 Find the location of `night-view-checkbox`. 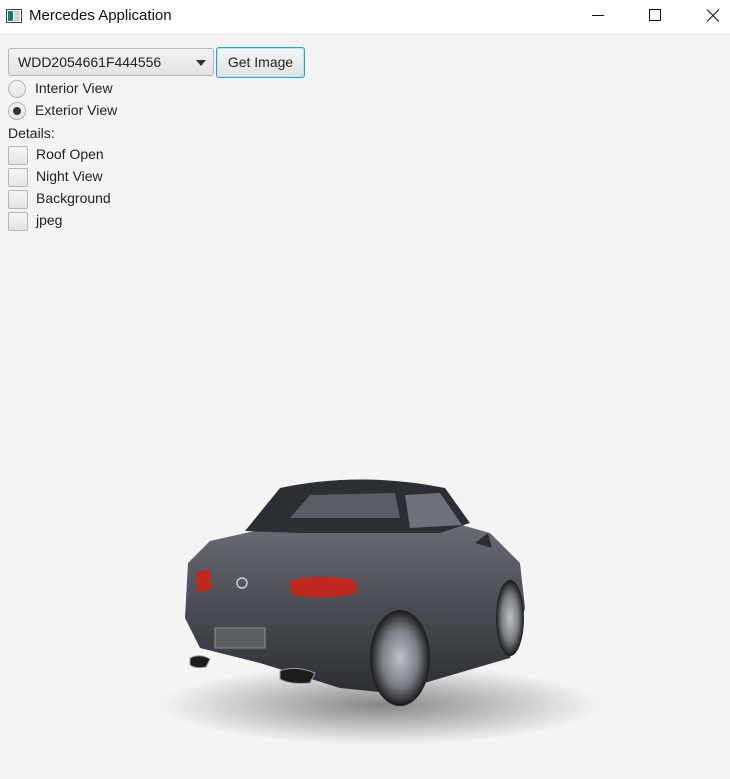

night-view-checkbox is located at coordinates (18, 177).